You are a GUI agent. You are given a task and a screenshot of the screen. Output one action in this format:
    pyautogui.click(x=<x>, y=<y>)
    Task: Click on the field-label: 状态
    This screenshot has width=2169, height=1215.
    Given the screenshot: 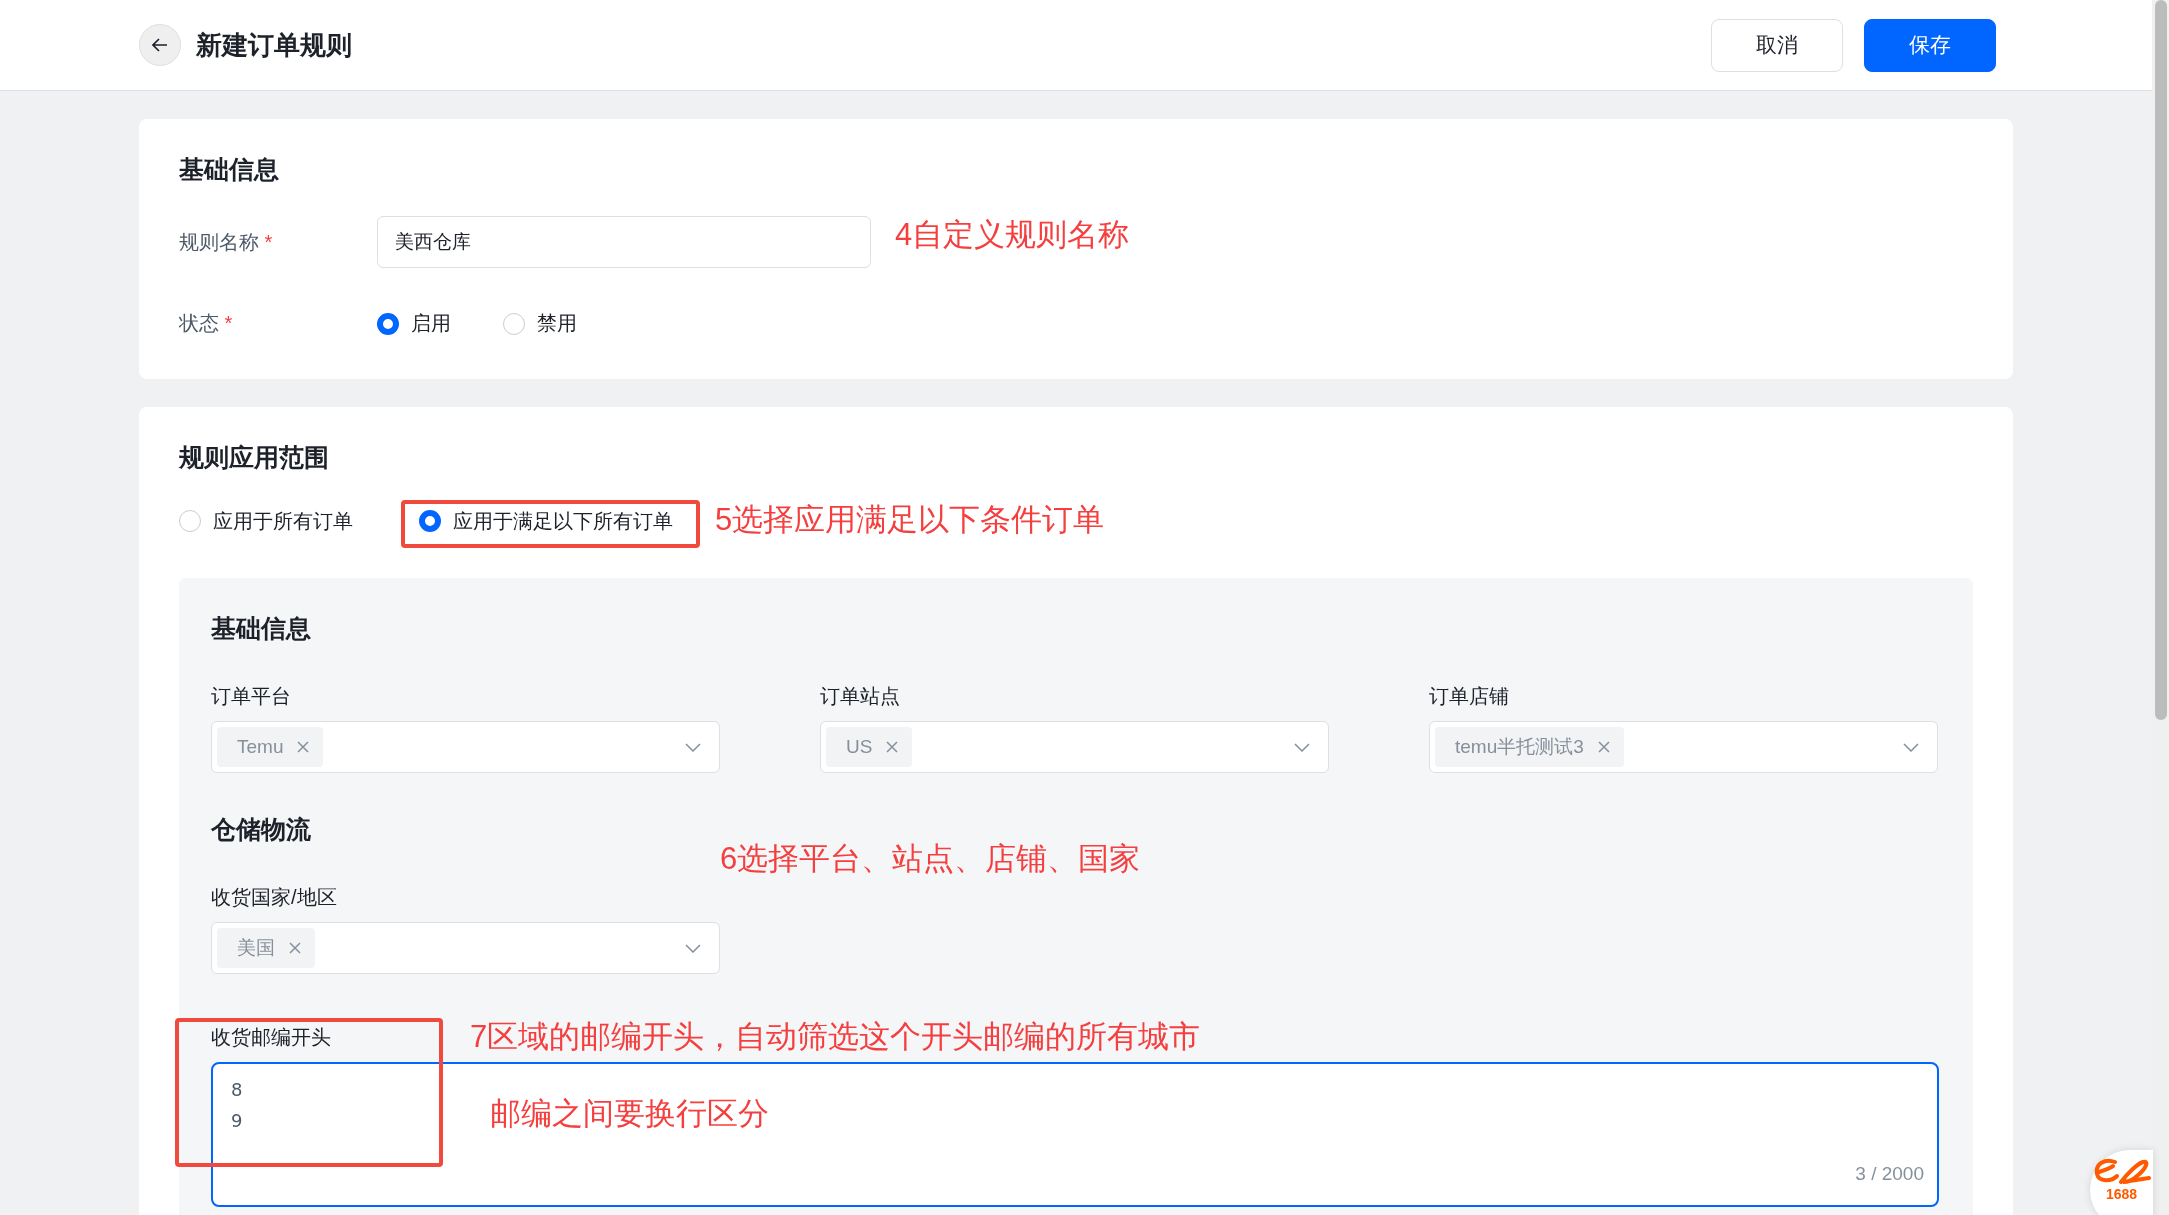 What is the action you would take?
    pyautogui.click(x=199, y=323)
    